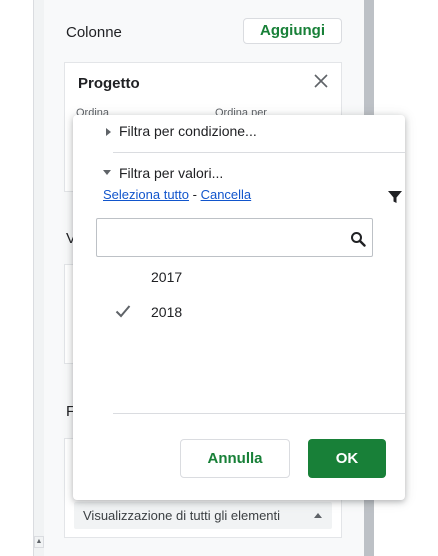 This screenshot has height=556, width=438. I want to click on clear-link: Cancella, so click(226, 194).